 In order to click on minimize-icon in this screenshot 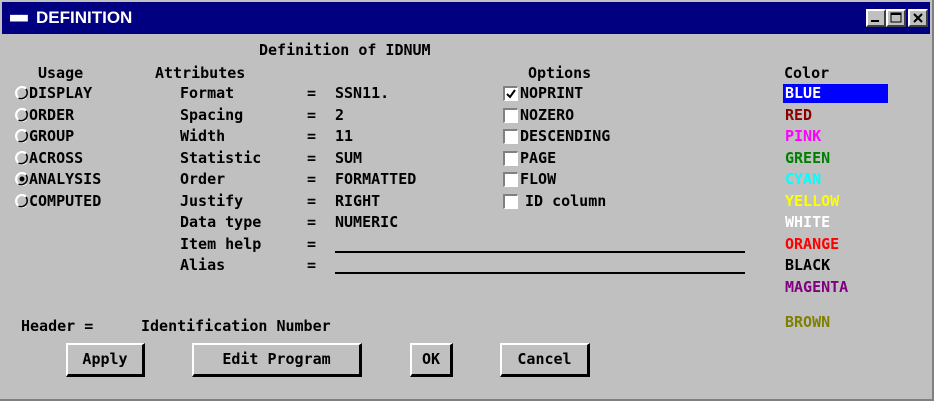, I will do `click(875, 21)`.